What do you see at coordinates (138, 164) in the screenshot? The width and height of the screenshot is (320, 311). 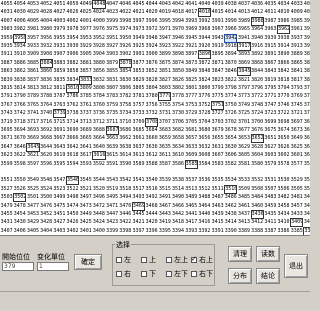 I see `grid-cell: 3589` at bounding box center [138, 164].